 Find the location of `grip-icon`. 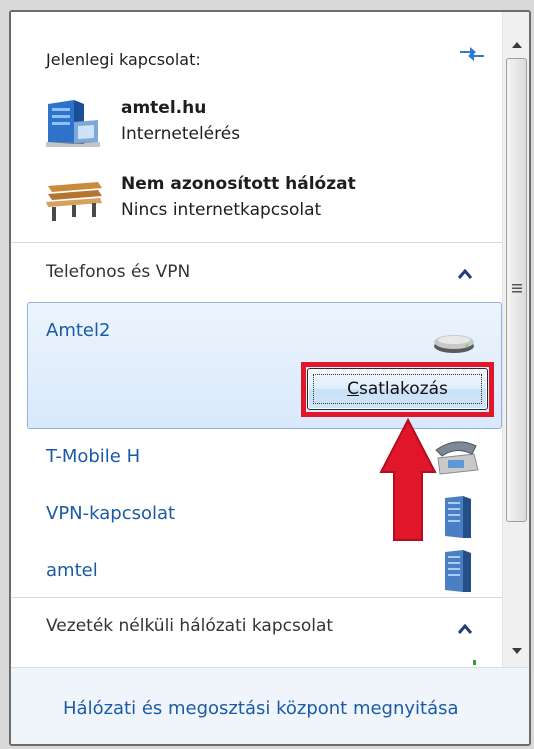

grip-icon is located at coordinates (517, 288).